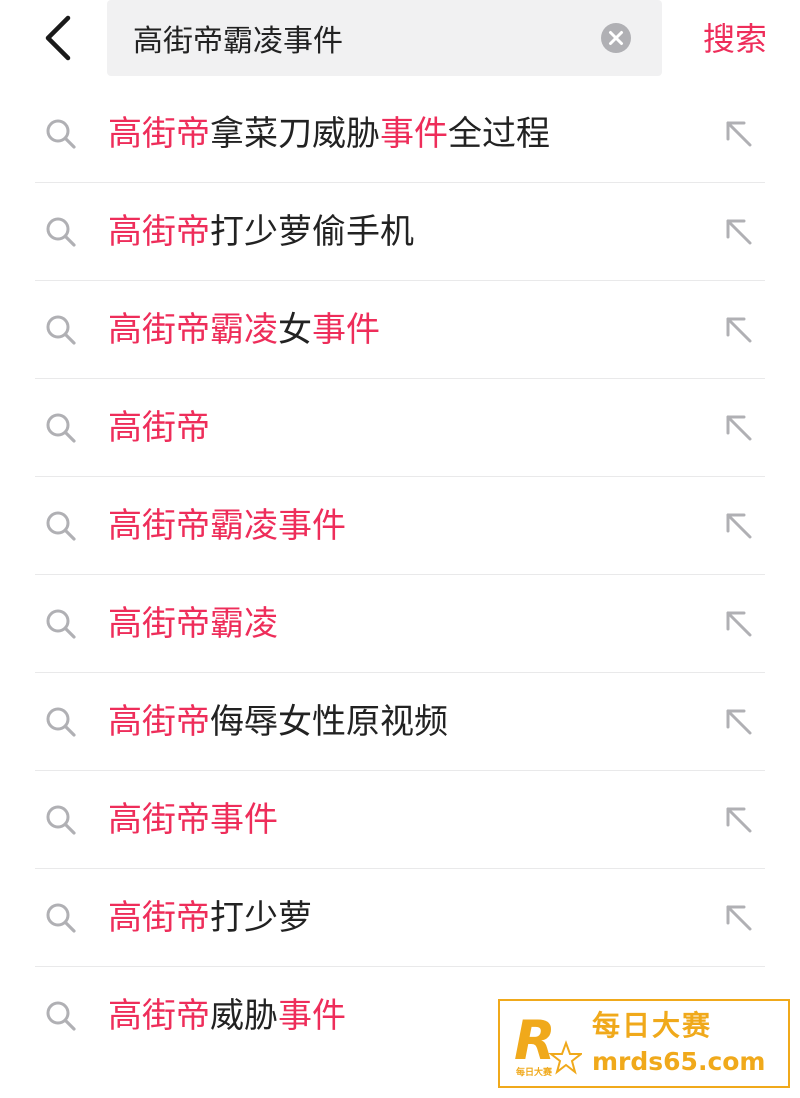 Image resolution: width=800 pixels, height=1098 pixels. What do you see at coordinates (295, 330) in the screenshot?
I see `suggestion-text-part: 女` at bounding box center [295, 330].